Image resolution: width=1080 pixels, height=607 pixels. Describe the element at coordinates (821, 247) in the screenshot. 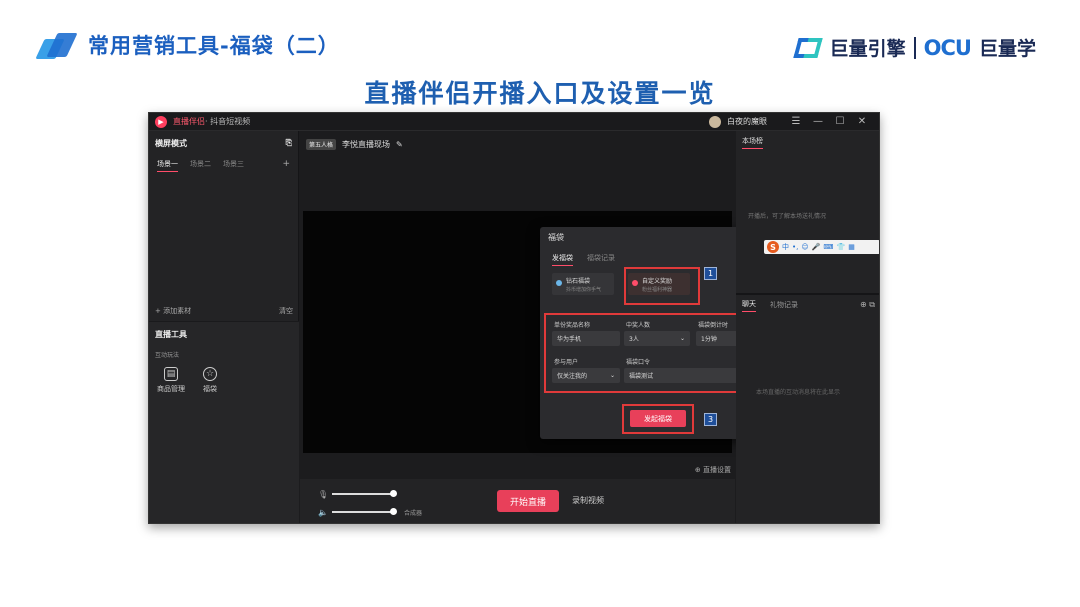

I see `ime-toolbar: S 中 •, ☺ 🎤 ⌨ 👕 ▦` at that location.